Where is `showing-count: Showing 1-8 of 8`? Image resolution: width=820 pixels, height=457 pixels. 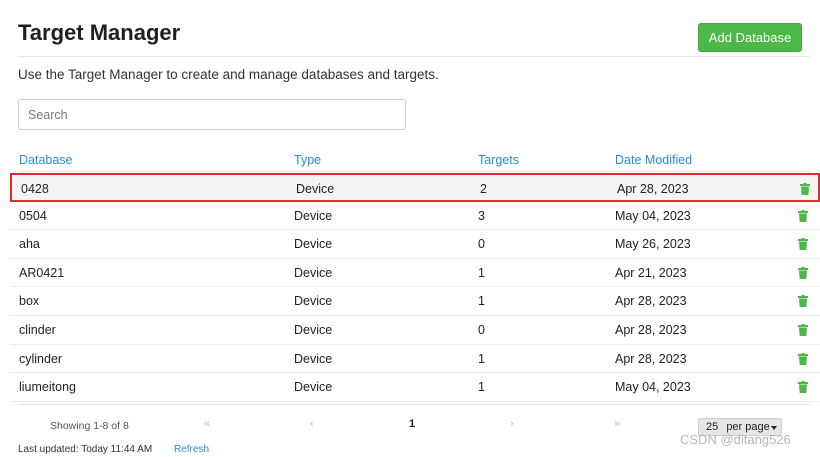 showing-count: Showing 1-8 of 8 is located at coordinates (89, 426).